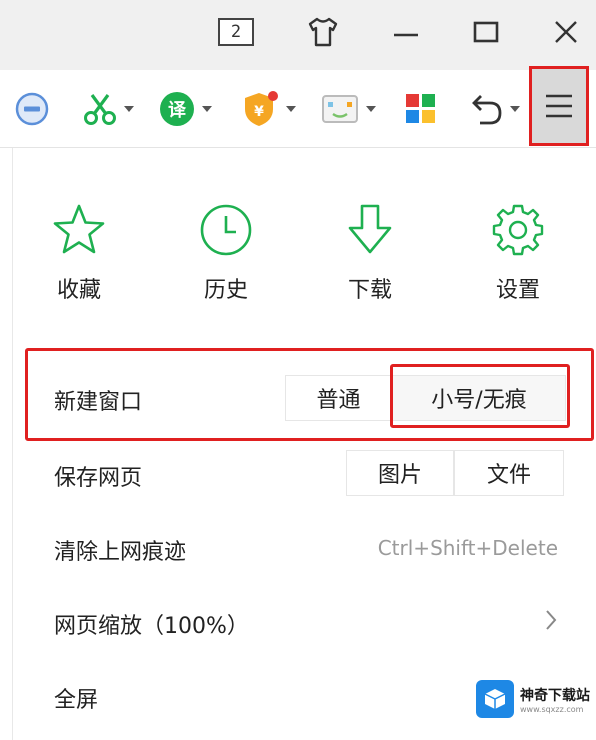 This screenshot has height=740, width=596. I want to click on save-as-image-button: 图片, so click(400, 473).